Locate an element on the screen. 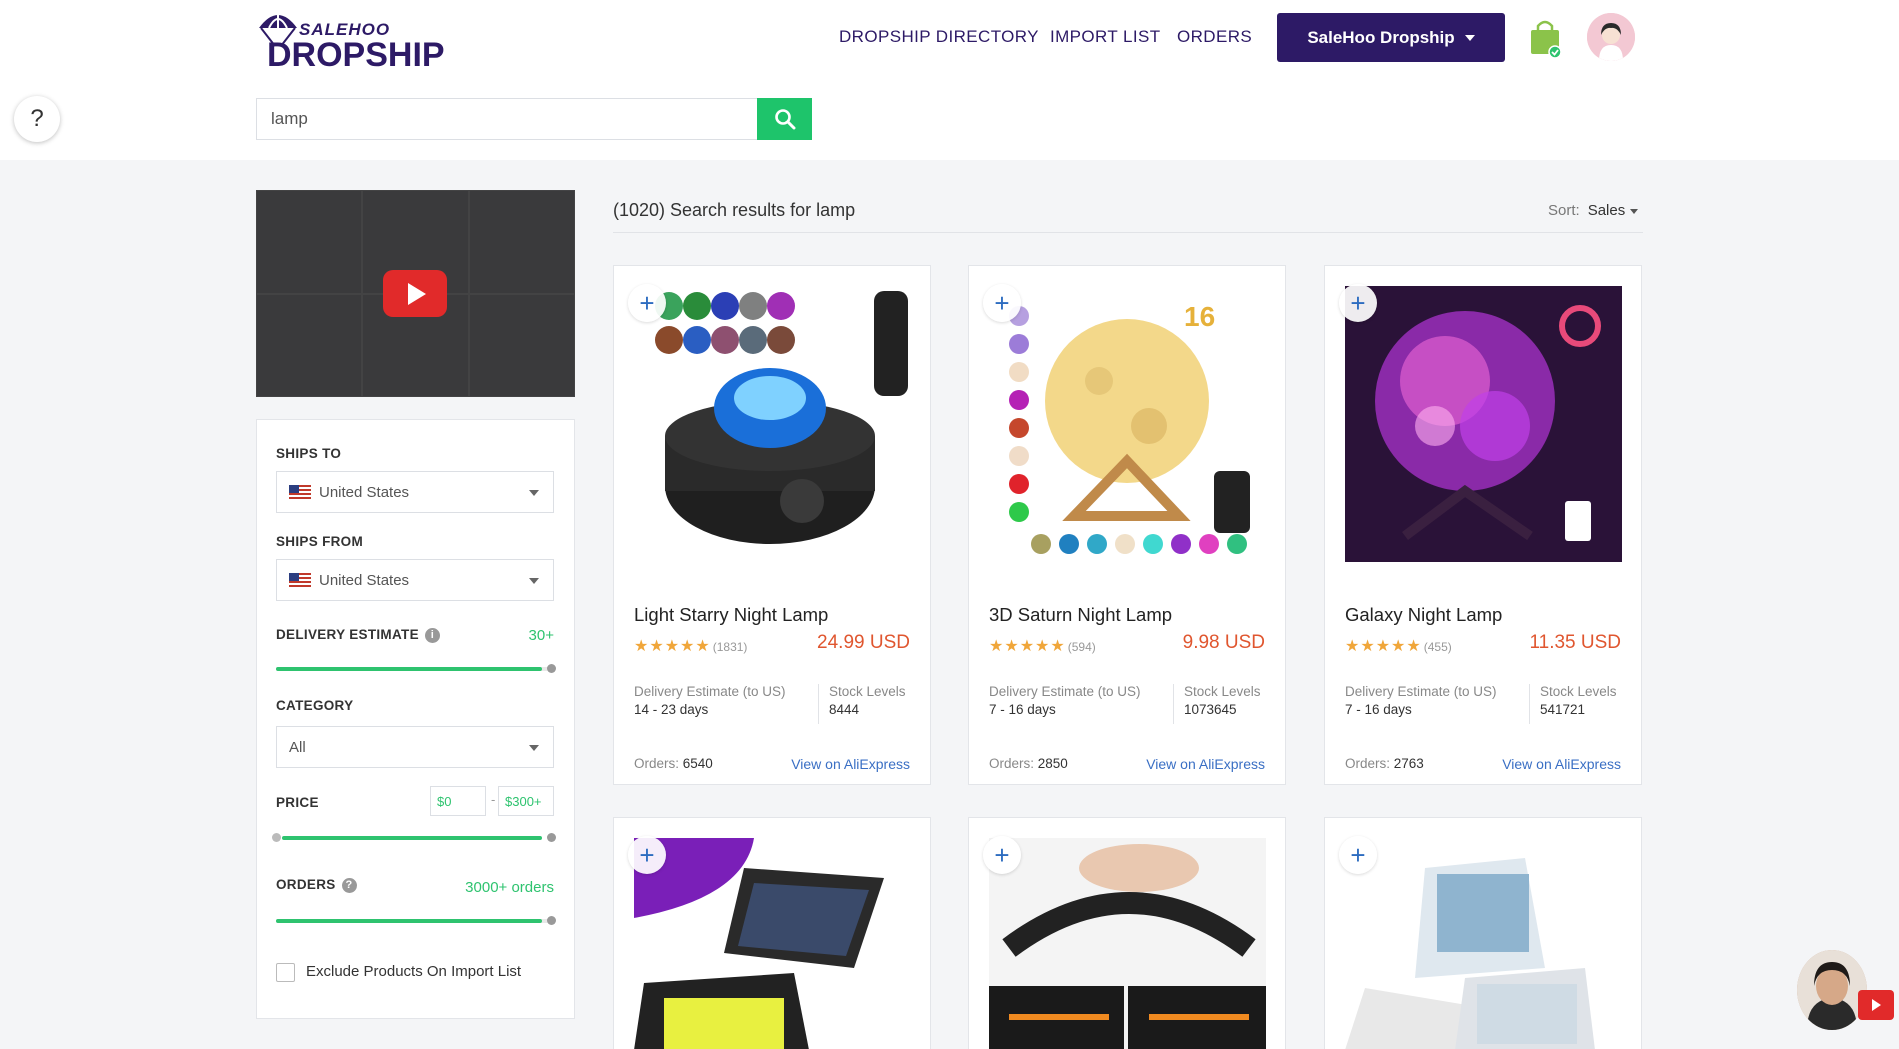  logo-main-text: DROPSHIP is located at coordinates (356, 55).